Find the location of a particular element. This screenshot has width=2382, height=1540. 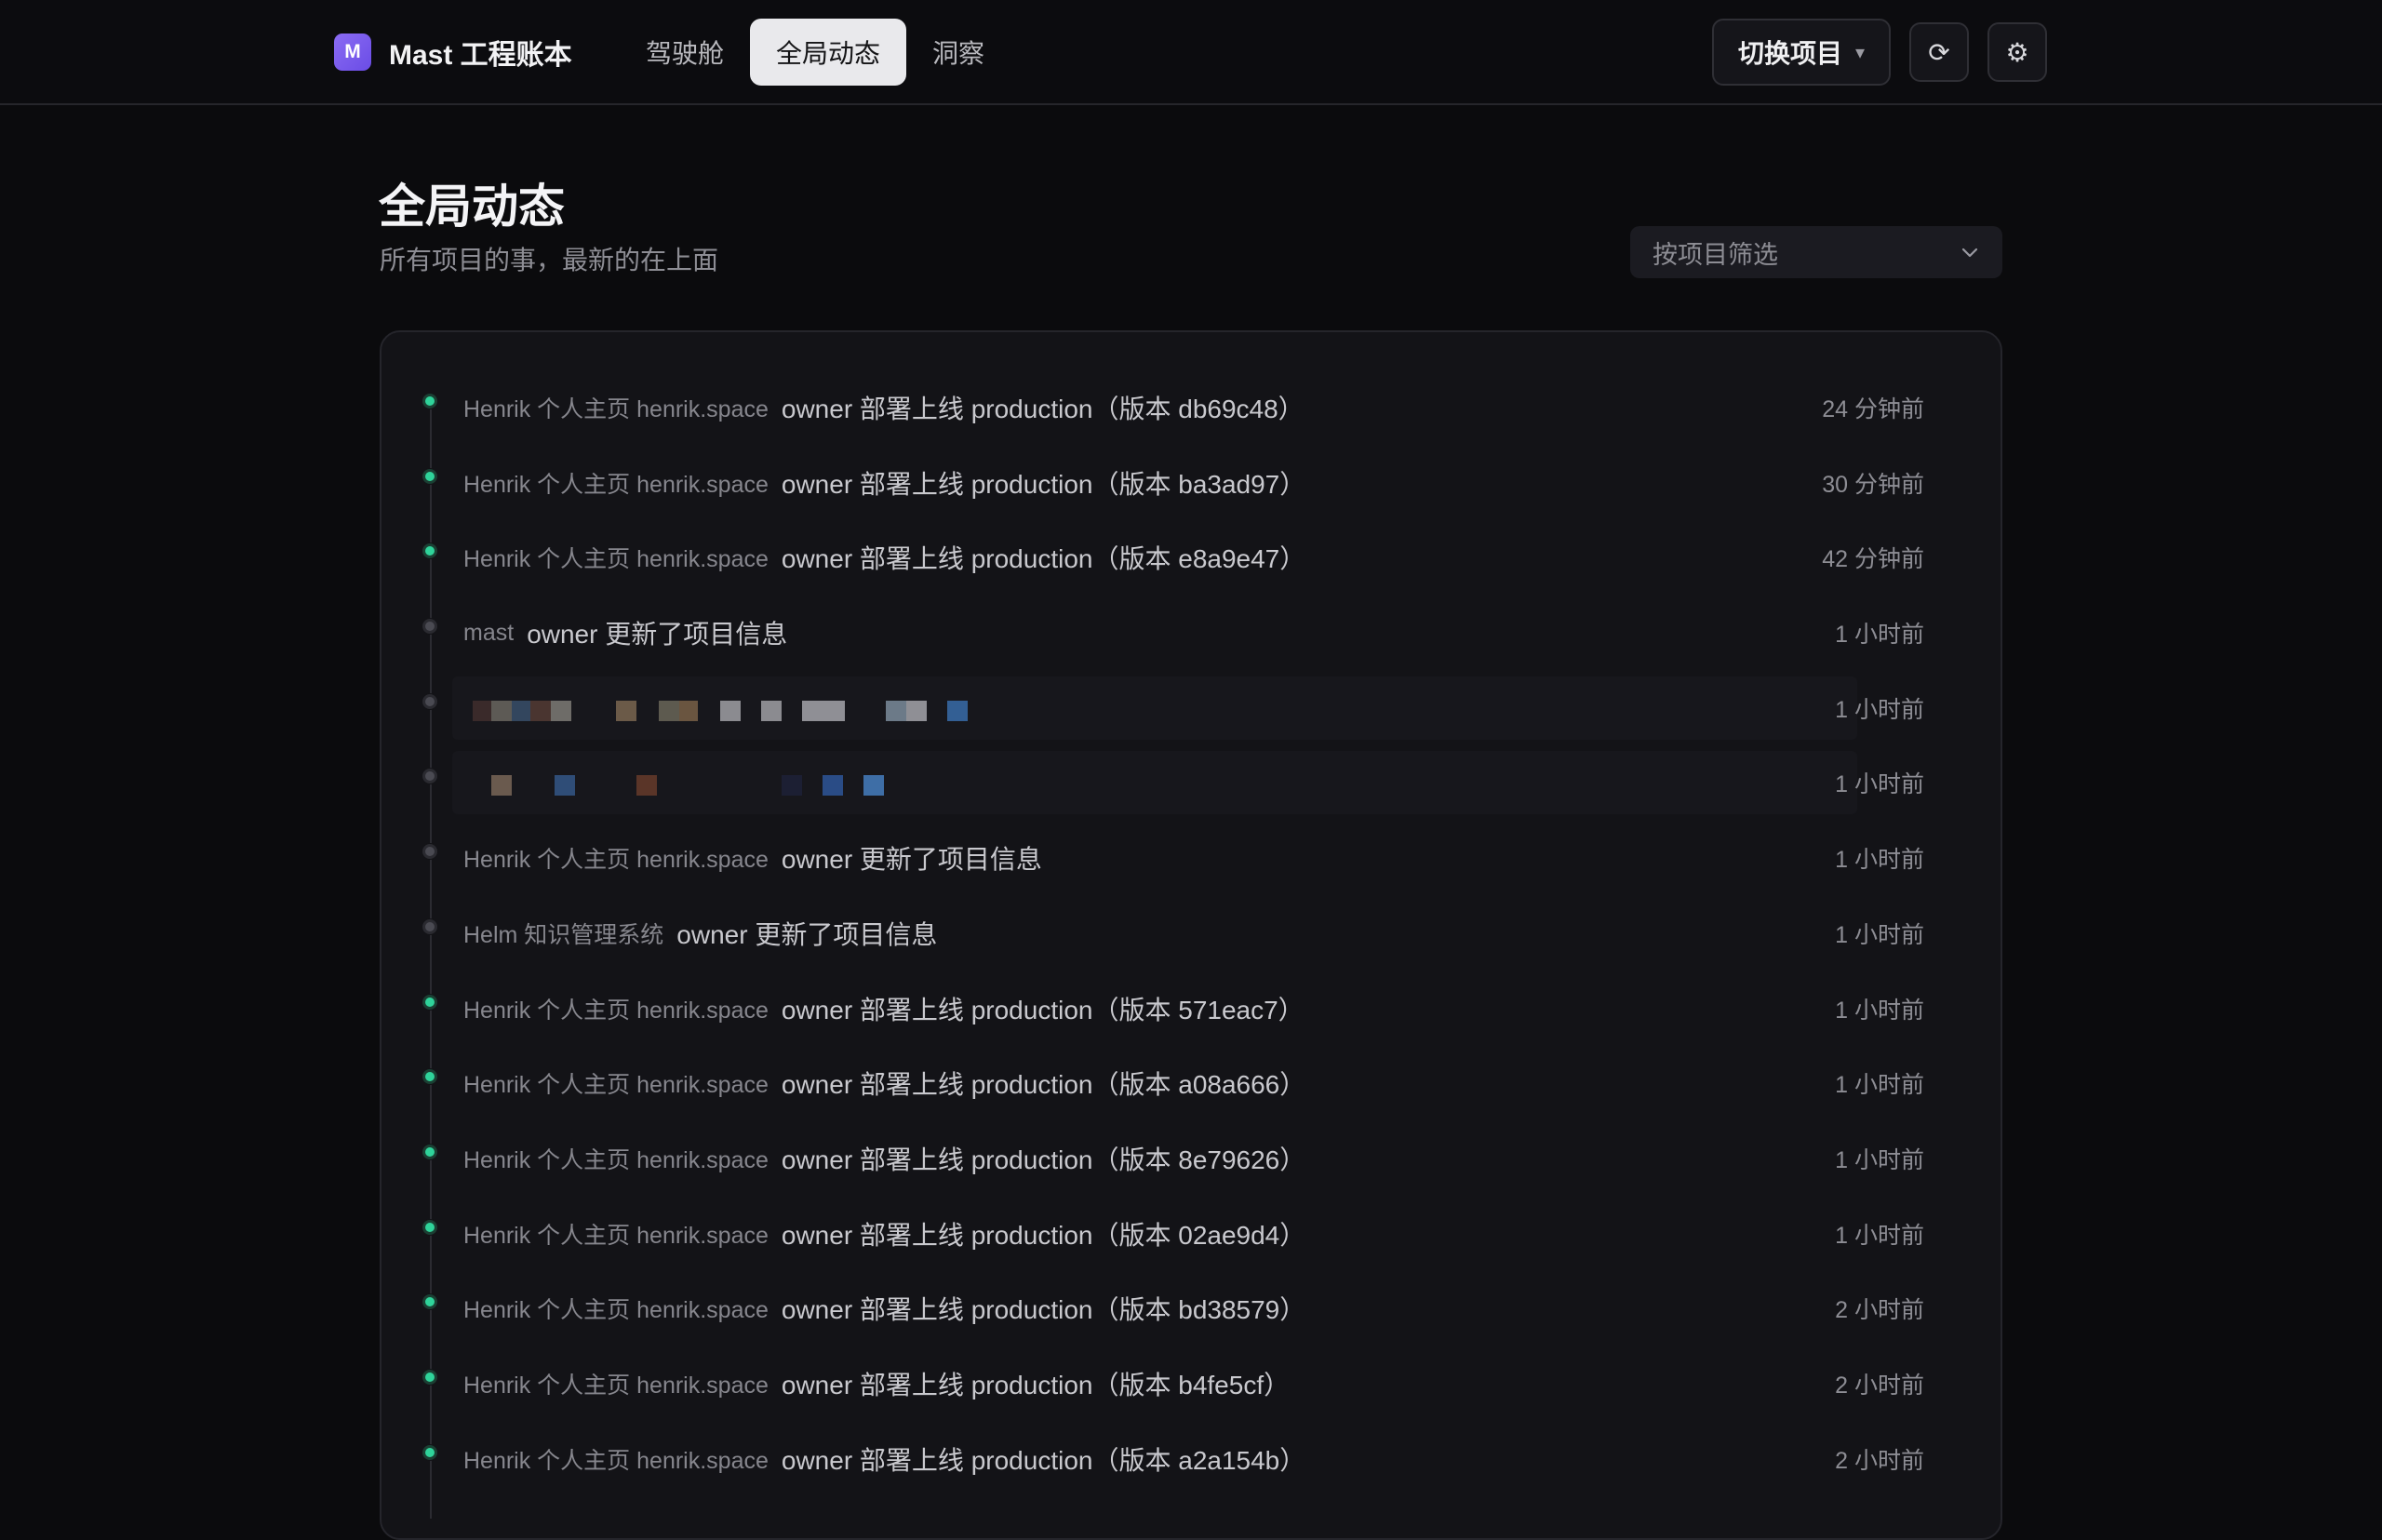

feed-item-message: owner 部署上线 production（版本 e8a9e47） is located at coordinates (1043, 559).